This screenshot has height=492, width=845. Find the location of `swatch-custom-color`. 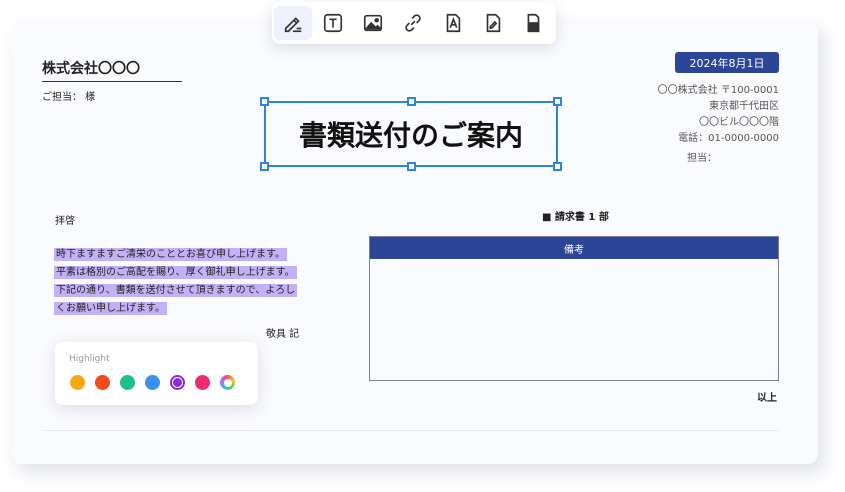

swatch-custom-color is located at coordinates (227, 382).